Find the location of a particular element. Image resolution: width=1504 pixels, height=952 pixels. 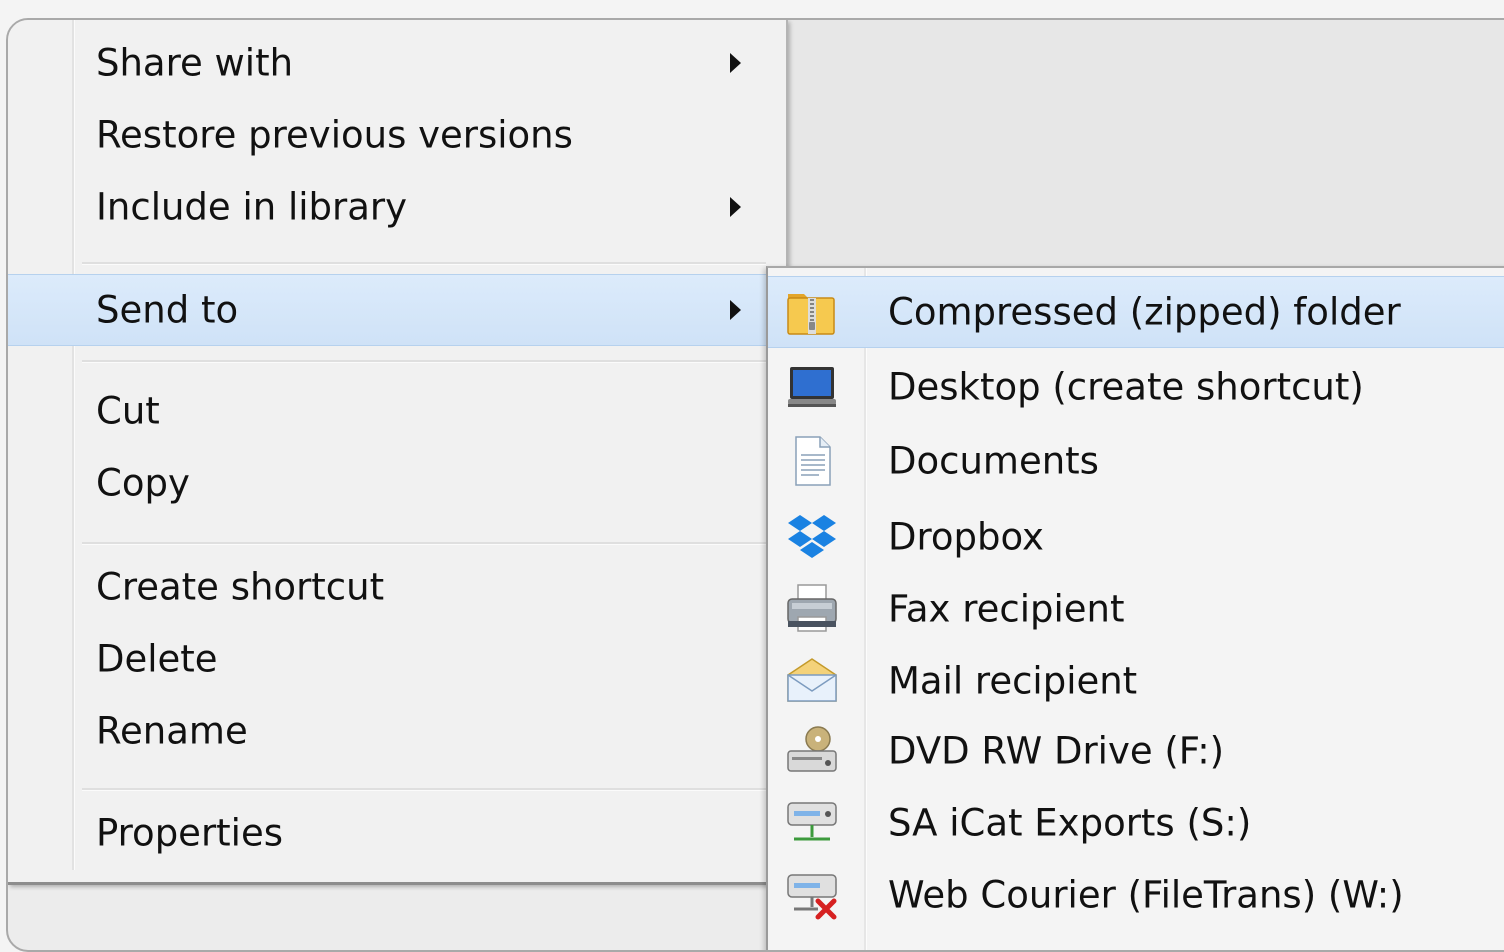

submenu-item-label: Desktop (create shortcut) is located at coordinates (1126, 387).